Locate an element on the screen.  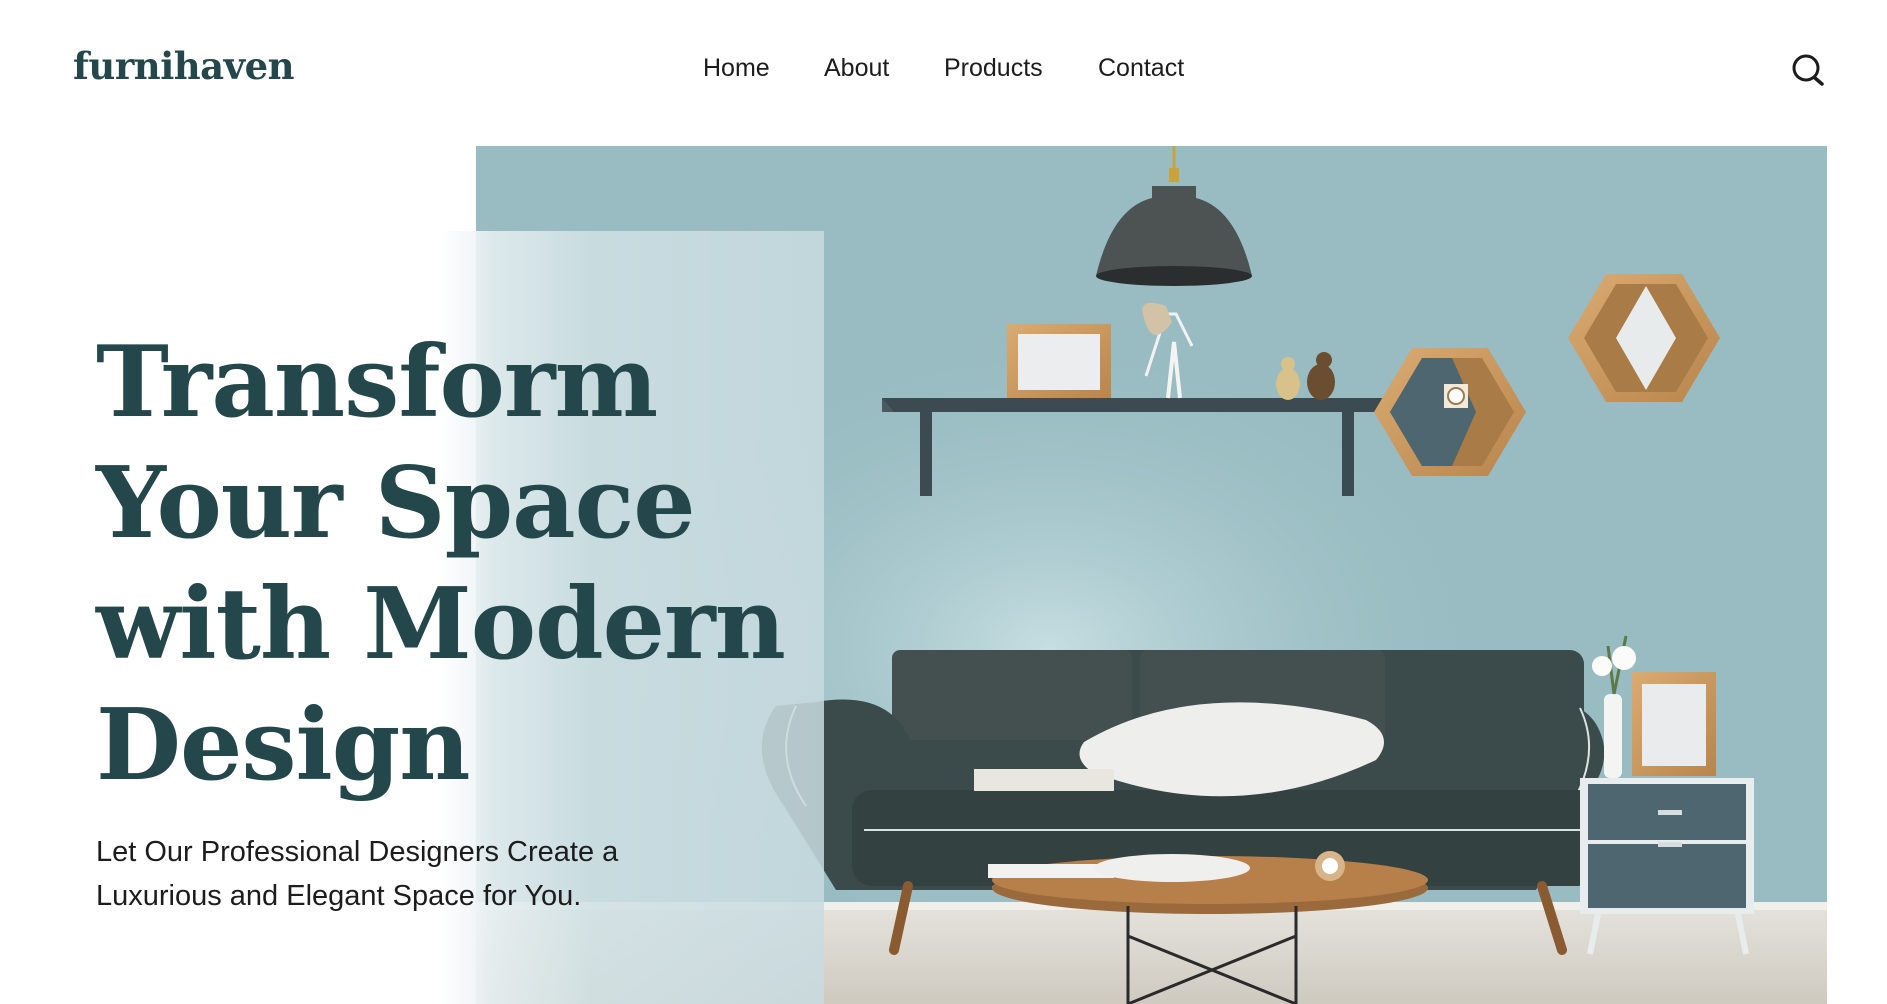
main-nav: Home About Products Contact is located at coordinates (943, 70).